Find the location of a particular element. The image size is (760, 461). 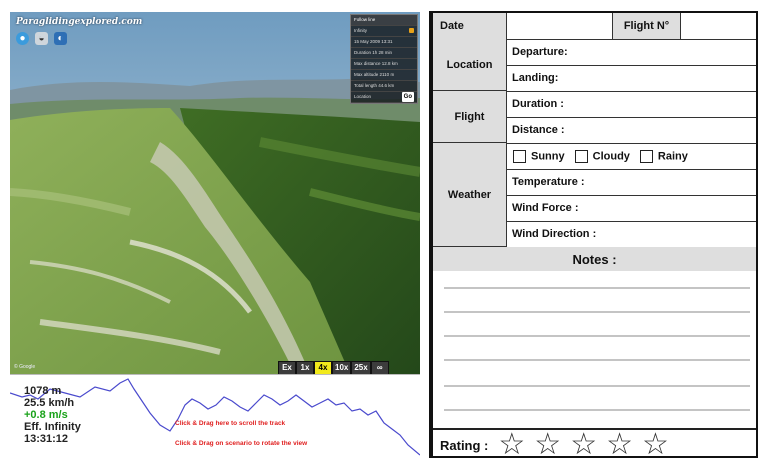

rainy-option: Rainy is located at coordinates (663, 156).